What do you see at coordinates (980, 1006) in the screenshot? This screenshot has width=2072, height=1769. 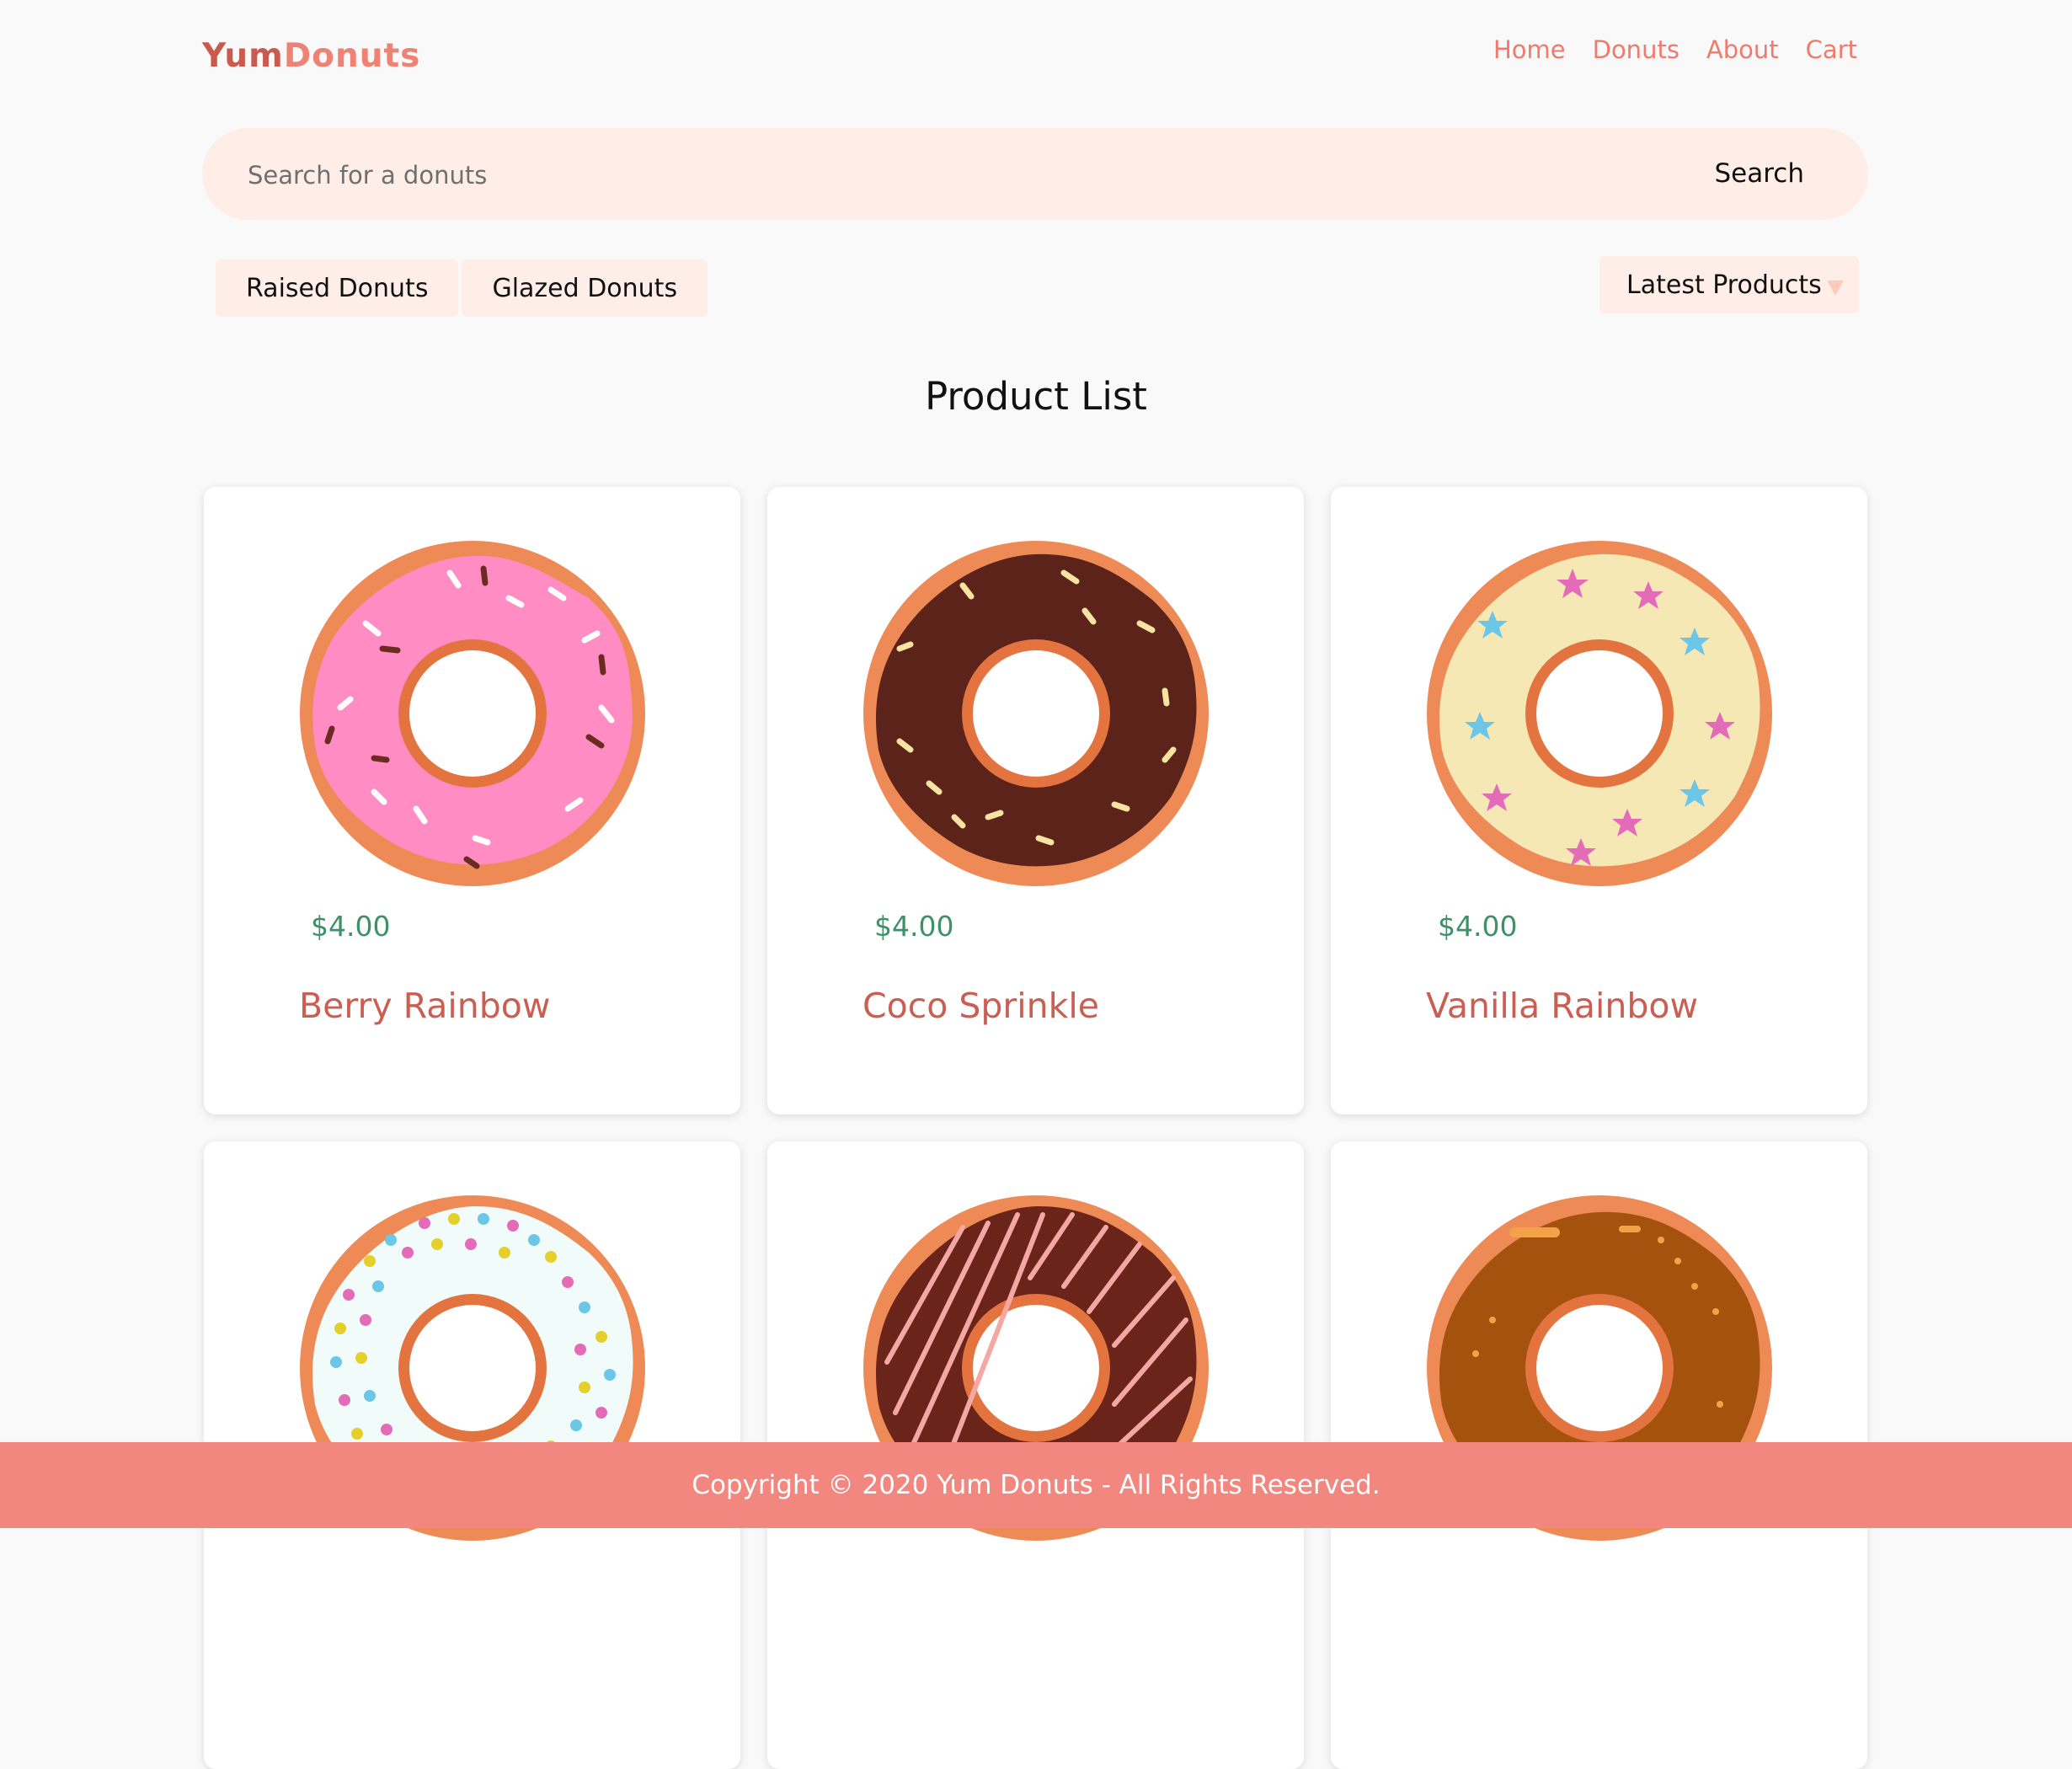 I see `product-name: Coco Sprinkle` at bounding box center [980, 1006].